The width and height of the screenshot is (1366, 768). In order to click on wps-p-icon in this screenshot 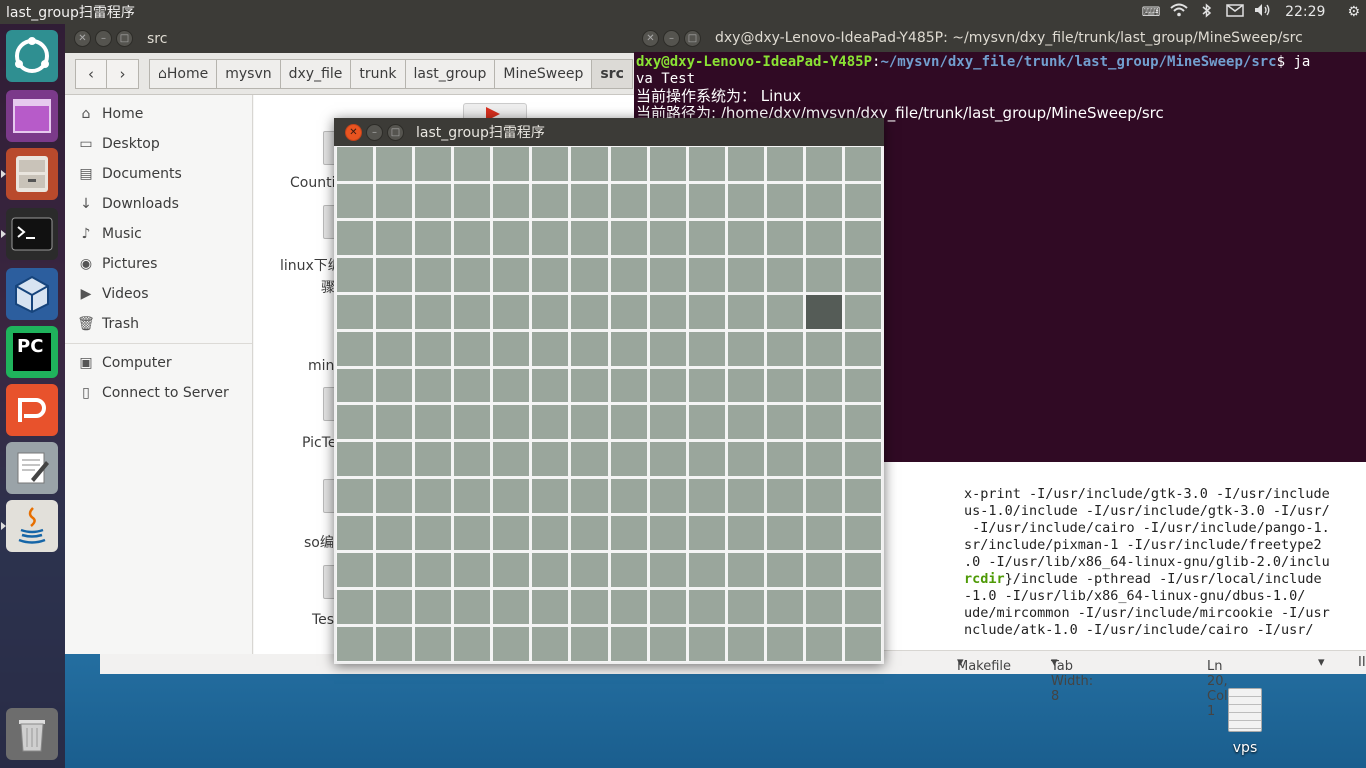, I will do `click(32, 410)`.